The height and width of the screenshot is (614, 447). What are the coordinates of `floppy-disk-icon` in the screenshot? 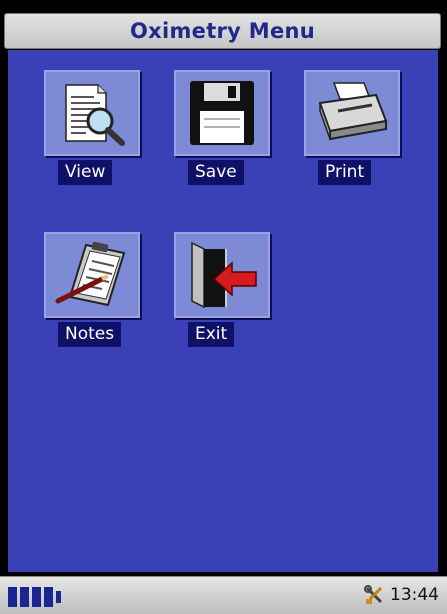 It's located at (222, 113).